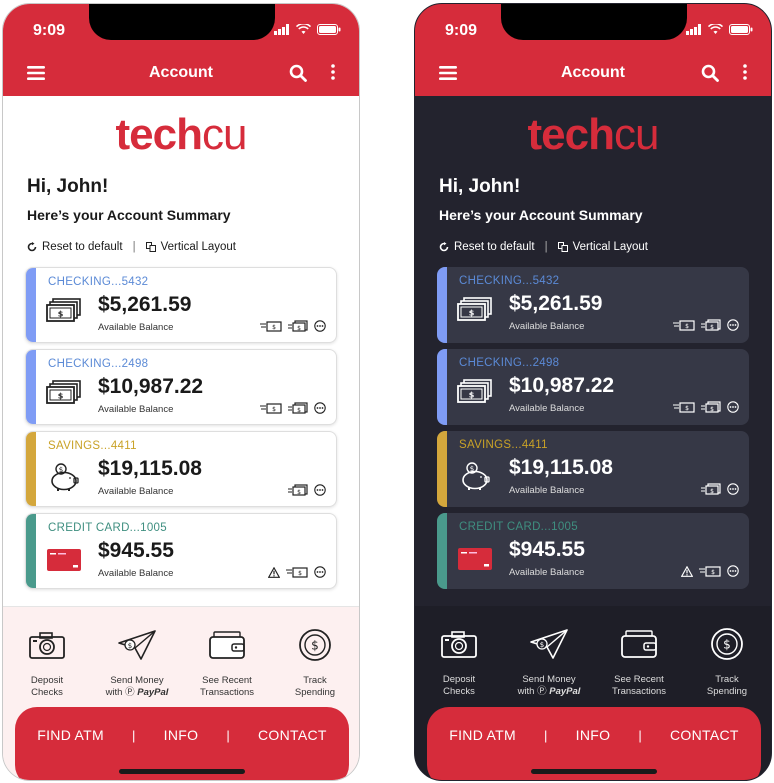  I want to click on piggy-bank-icon: $, so click(65, 477).